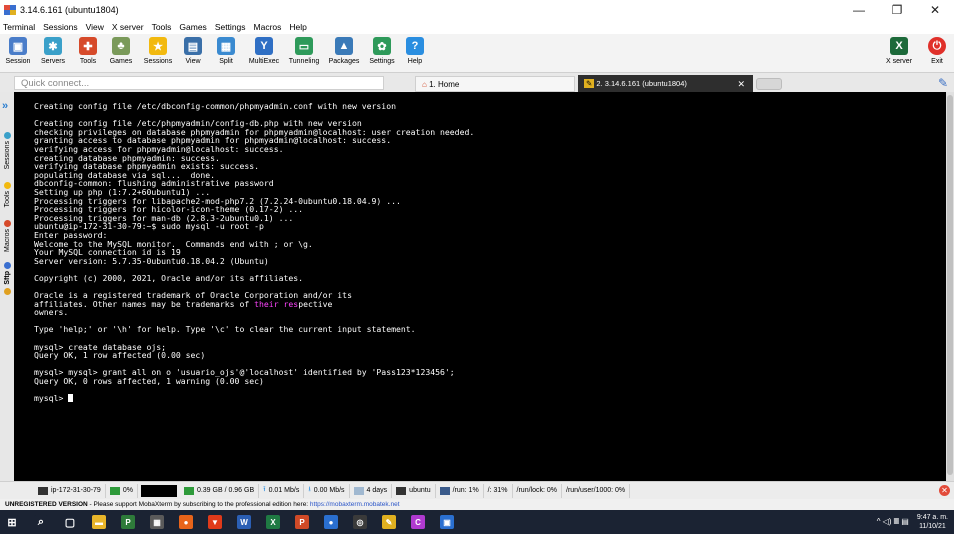 The height and width of the screenshot is (534, 954). What do you see at coordinates (88, 53) in the screenshot?
I see `toolbar-tools-button: ✚ Tools` at bounding box center [88, 53].